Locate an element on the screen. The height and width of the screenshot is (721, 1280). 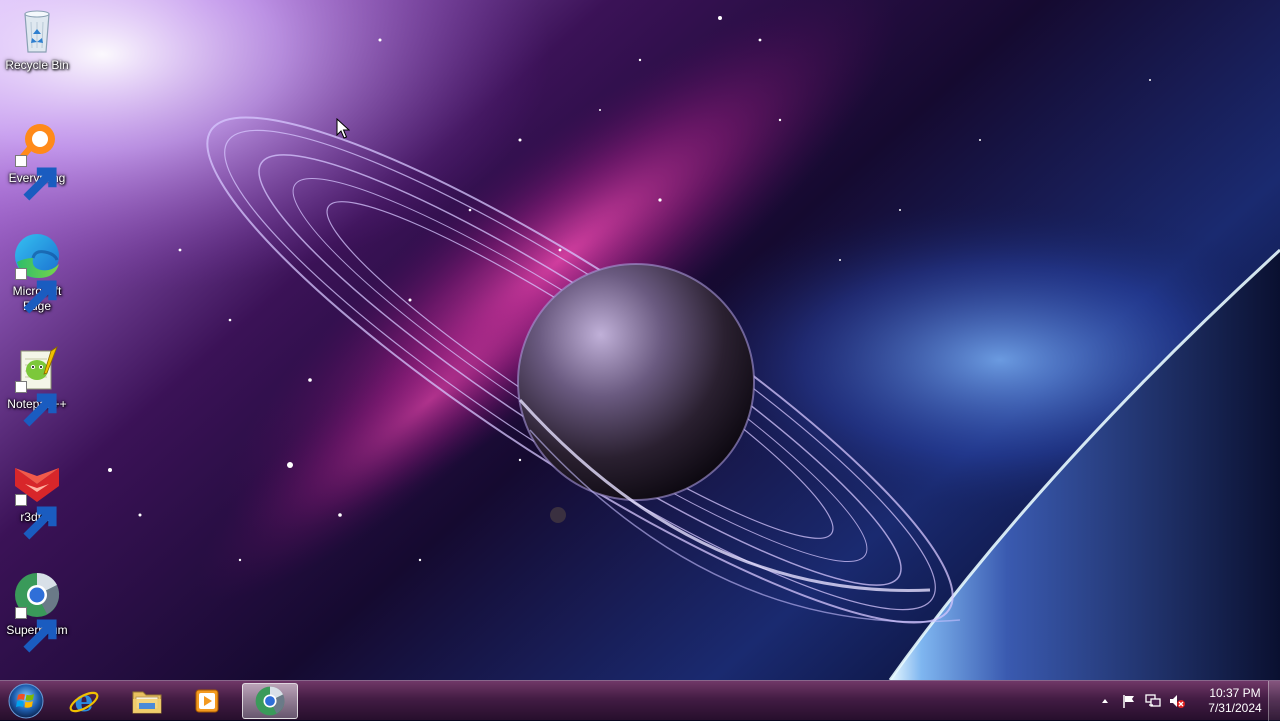
media-player-icon is located at coordinates (207, 701).